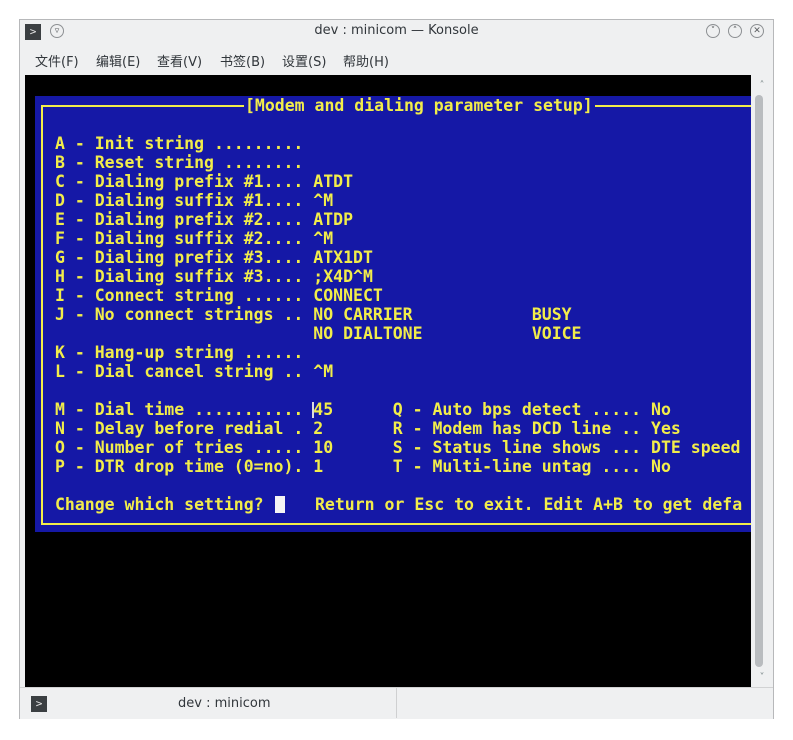  Describe the element at coordinates (204, 181) in the screenshot. I see `setting-line-c: C - Dialing prefix #1.... ATDT` at that location.